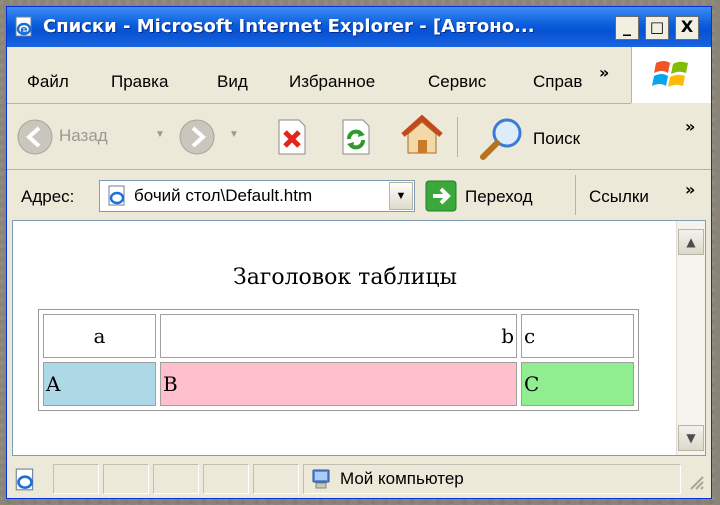 The image size is (720, 505). Describe the element at coordinates (604, 72) in the screenshot. I see `menu-overflow-chevron: »` at that location.